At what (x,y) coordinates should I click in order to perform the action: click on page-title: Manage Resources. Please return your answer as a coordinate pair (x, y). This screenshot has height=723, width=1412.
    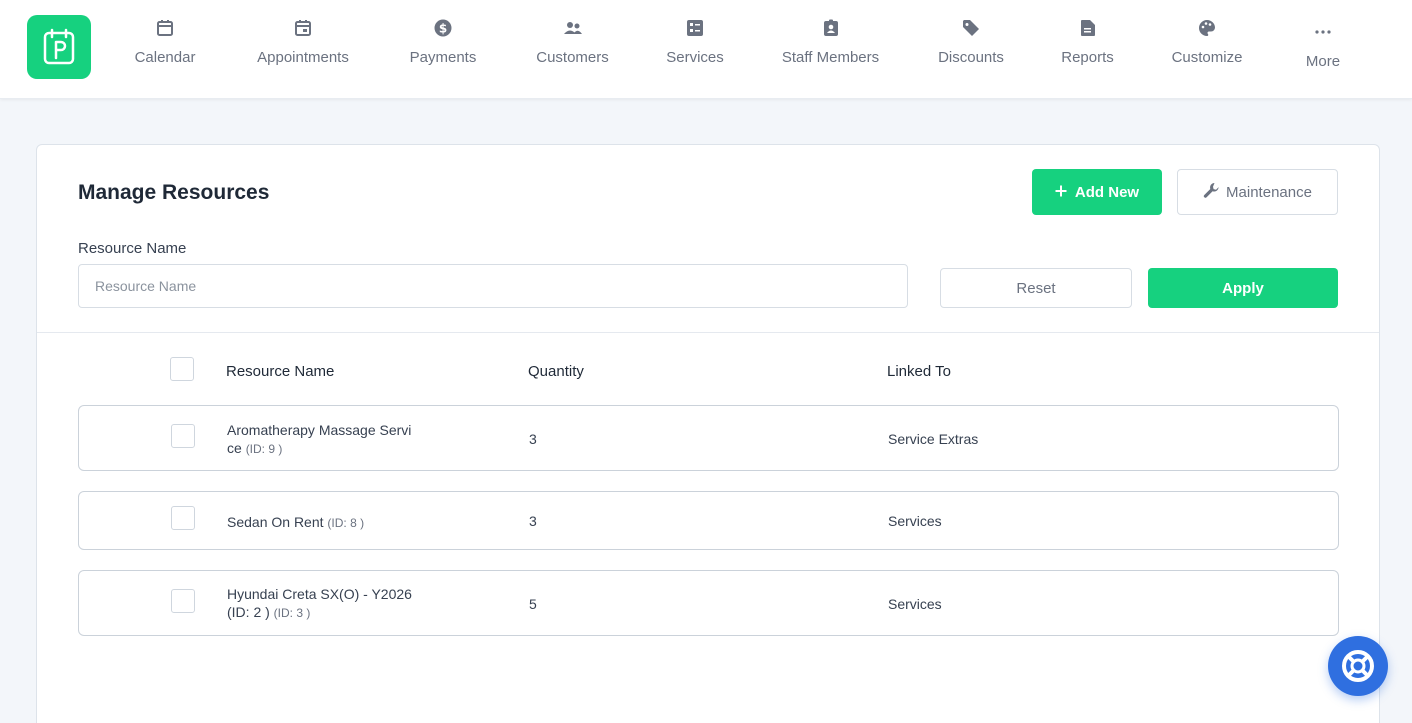
    Looking at the image, I should click on (174, 192).